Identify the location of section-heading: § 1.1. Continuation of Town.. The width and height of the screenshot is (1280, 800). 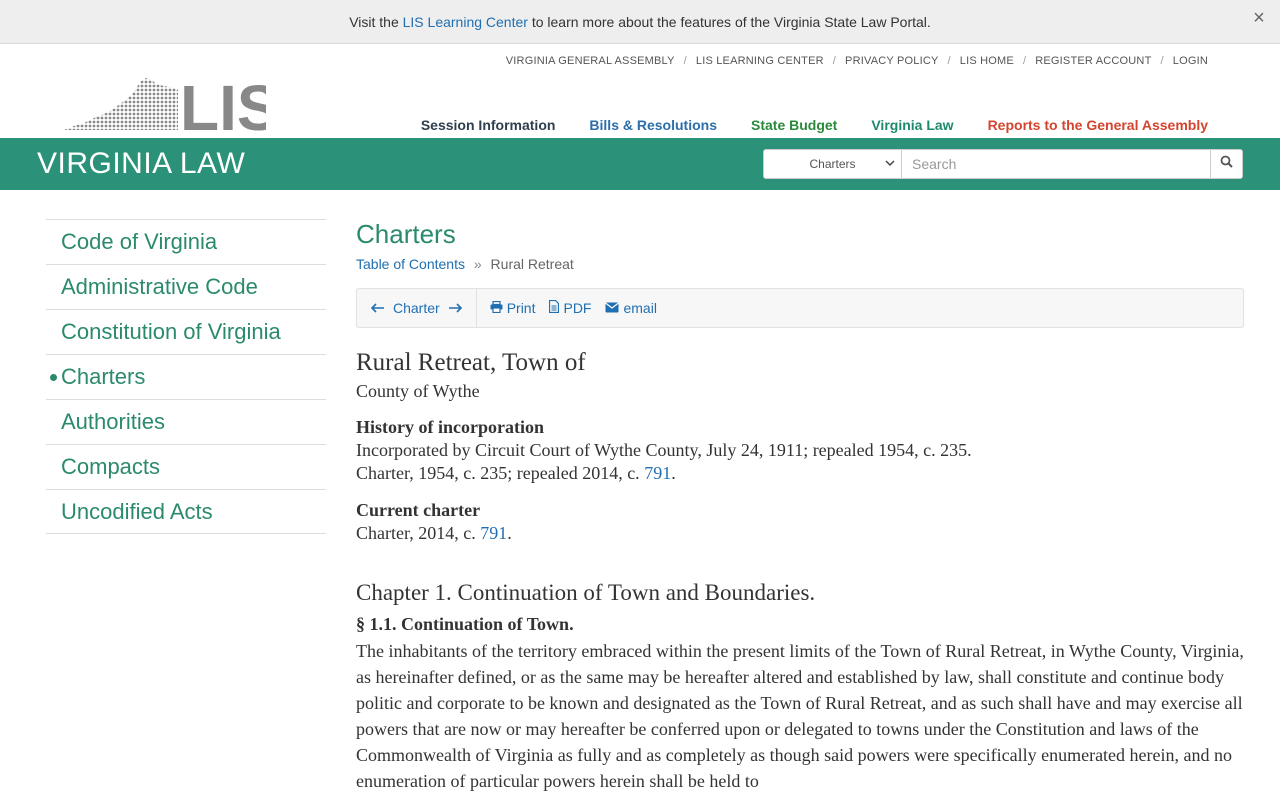
(465, 624).